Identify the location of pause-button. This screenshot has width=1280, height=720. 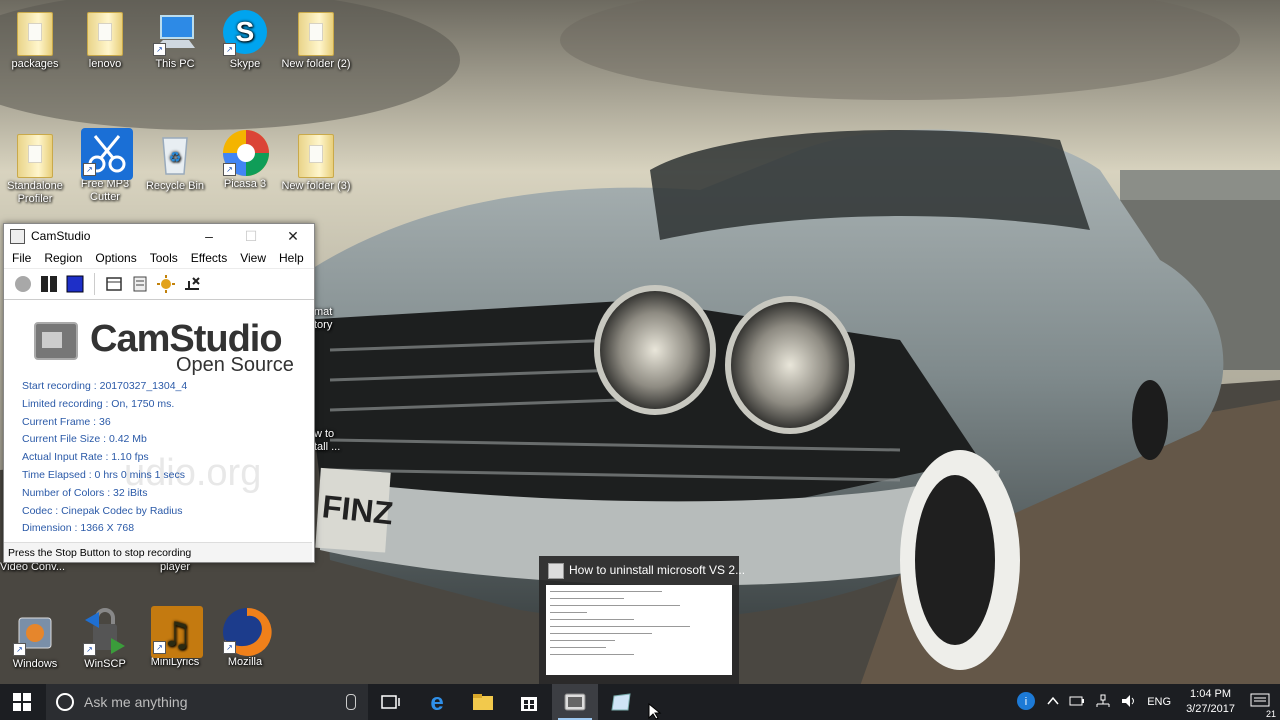
(49, 284).